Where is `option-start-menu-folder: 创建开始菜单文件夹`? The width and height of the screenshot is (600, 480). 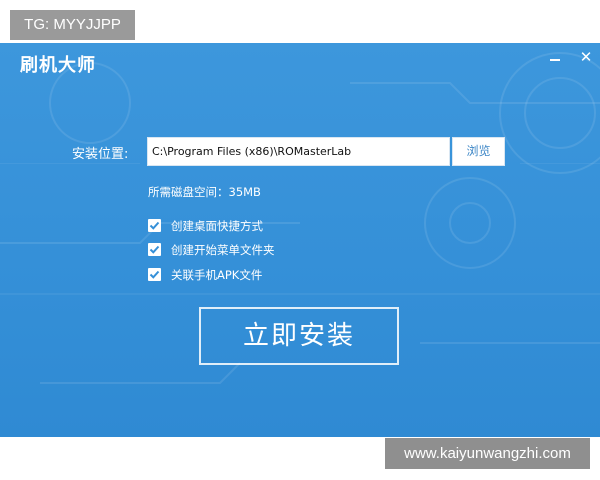 option-start-menu-folder: 创建开始菜单文件夹 is located at coordinates (211, 249).